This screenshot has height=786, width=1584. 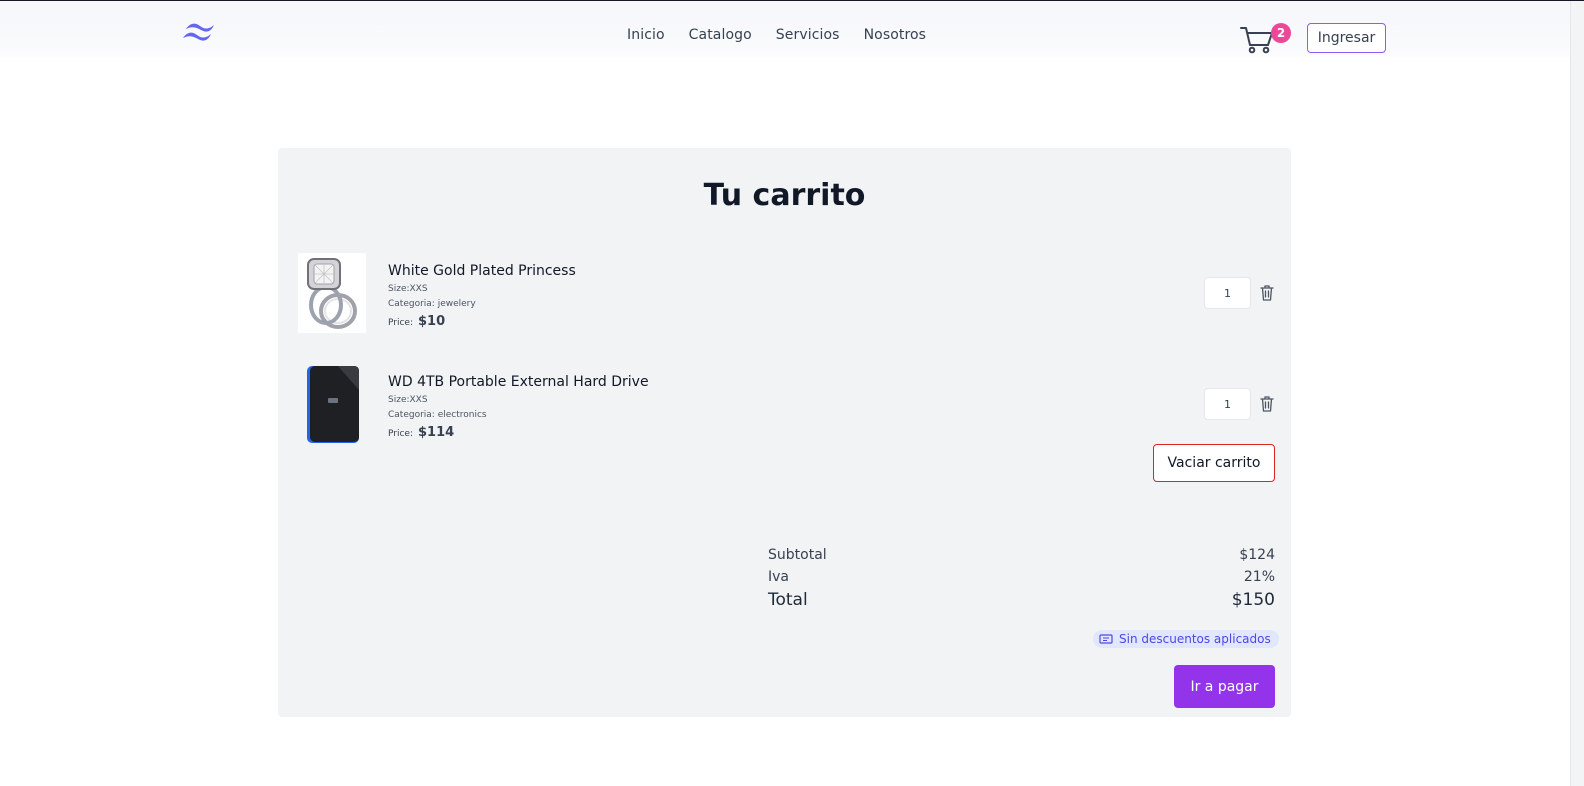 What do you see at coordinates (437, 415) in the screenshot?
I see `item-category: Categoria: electronics` at bounding box center [437, 415].